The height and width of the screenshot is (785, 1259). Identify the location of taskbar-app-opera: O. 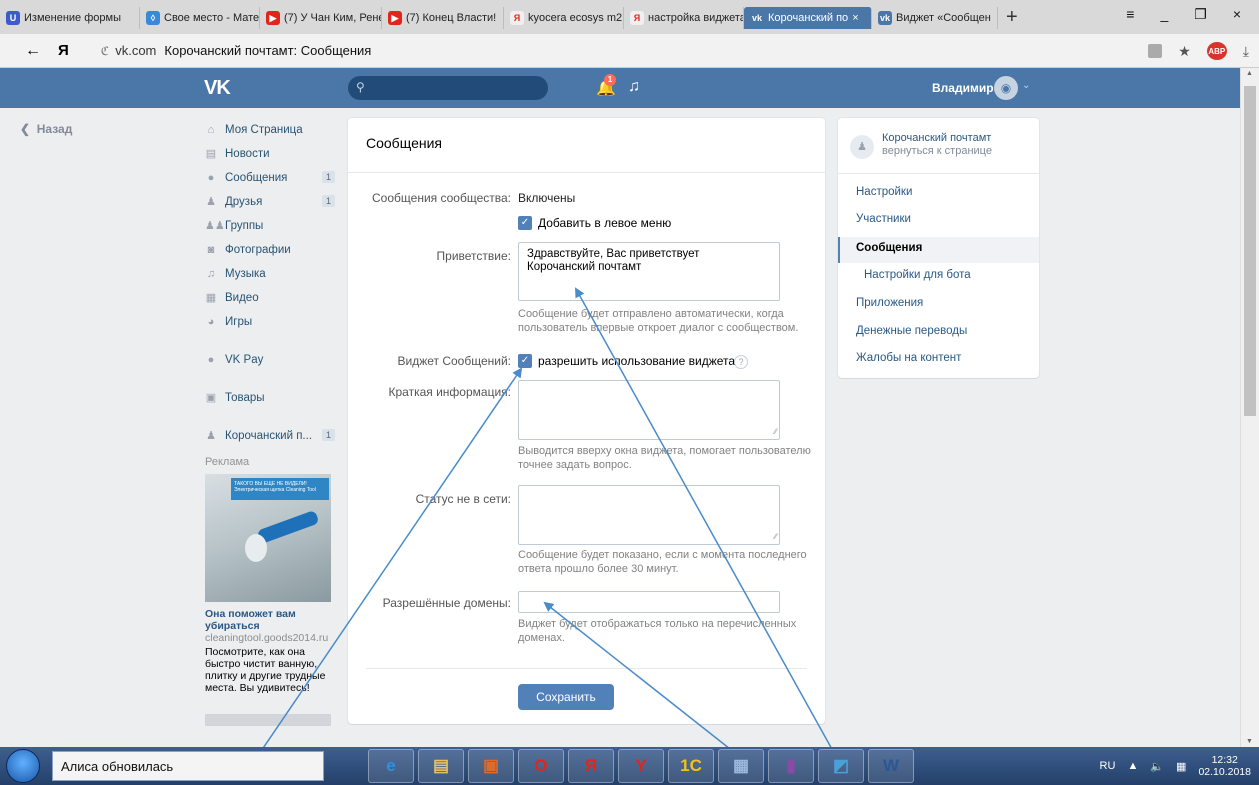
(541, 766).